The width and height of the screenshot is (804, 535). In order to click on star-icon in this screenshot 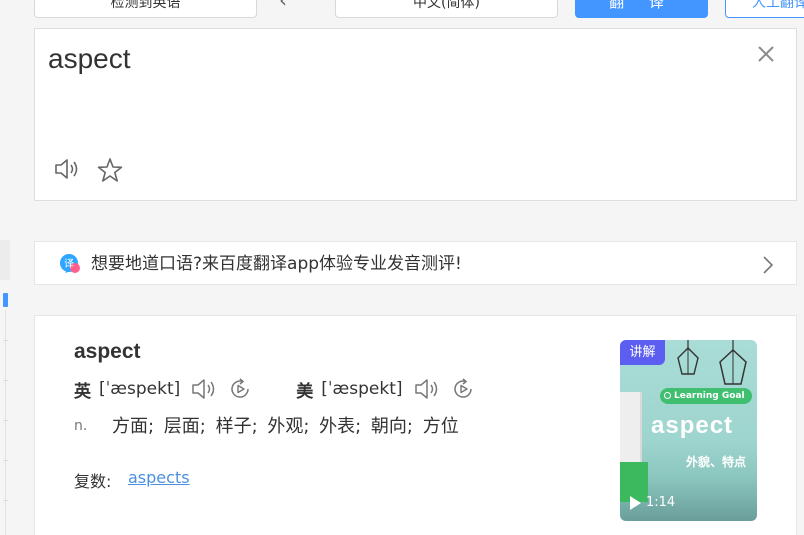, I will do `click(110, 170)`.